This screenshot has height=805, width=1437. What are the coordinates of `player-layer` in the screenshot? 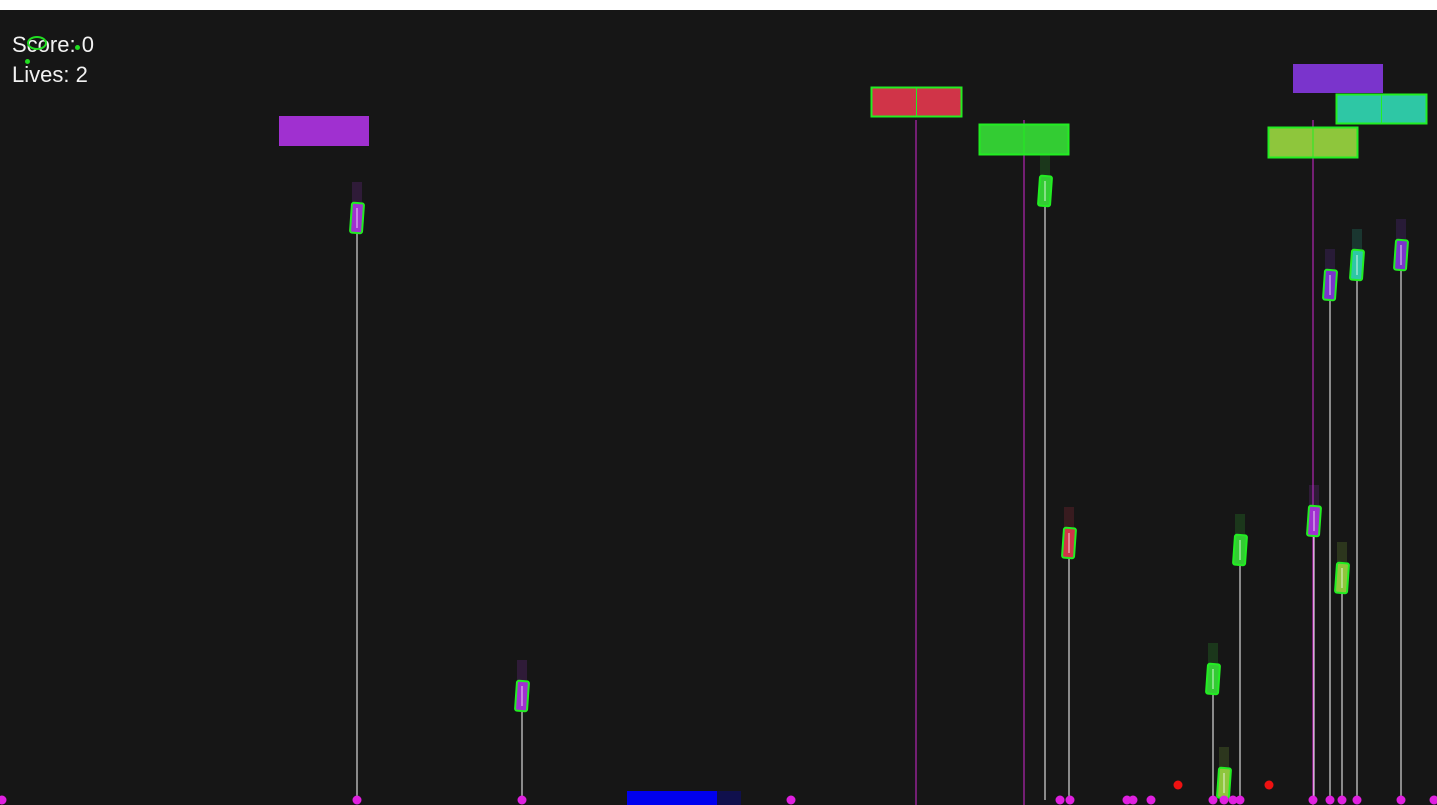 It's located at (684, 798).